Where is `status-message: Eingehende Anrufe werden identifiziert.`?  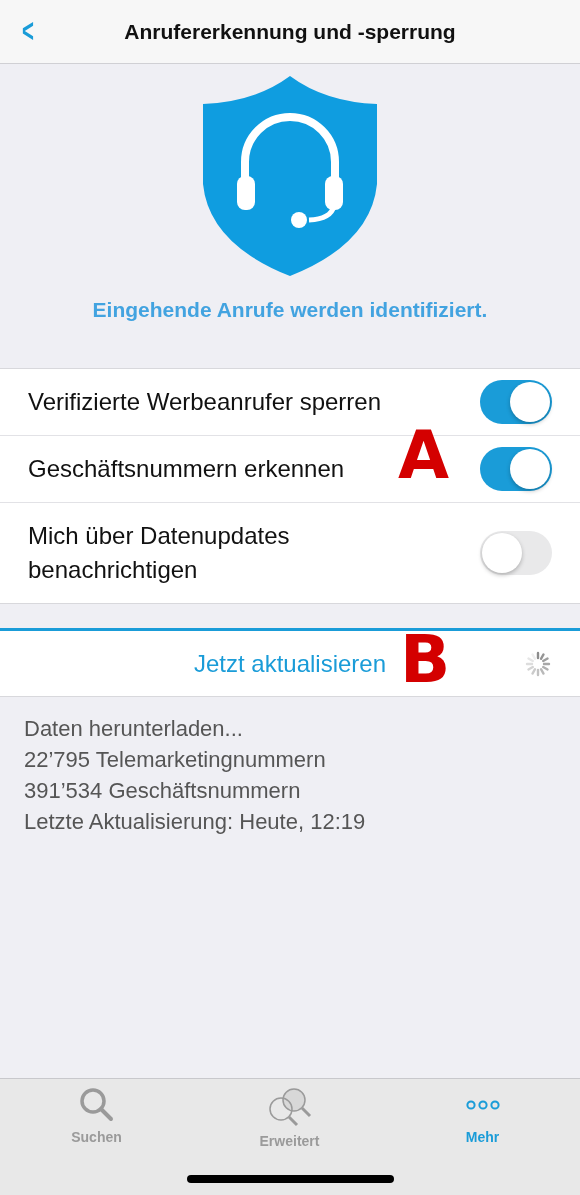 status-message: Eingehende Anrufe werden identifiziert. is located at coordinates (290, 310).